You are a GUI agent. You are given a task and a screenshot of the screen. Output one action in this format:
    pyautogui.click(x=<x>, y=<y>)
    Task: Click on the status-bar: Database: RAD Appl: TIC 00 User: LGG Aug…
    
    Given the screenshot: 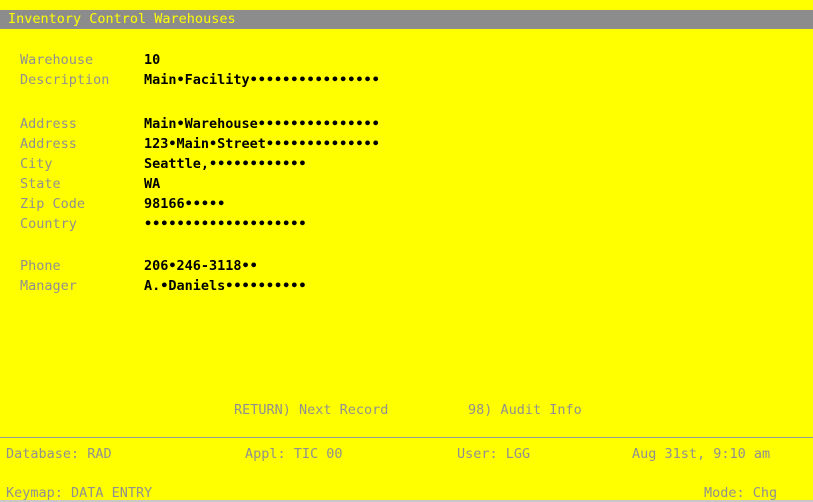 What is the action you would take?
    pyautogui.click(x=406, y=454)
    